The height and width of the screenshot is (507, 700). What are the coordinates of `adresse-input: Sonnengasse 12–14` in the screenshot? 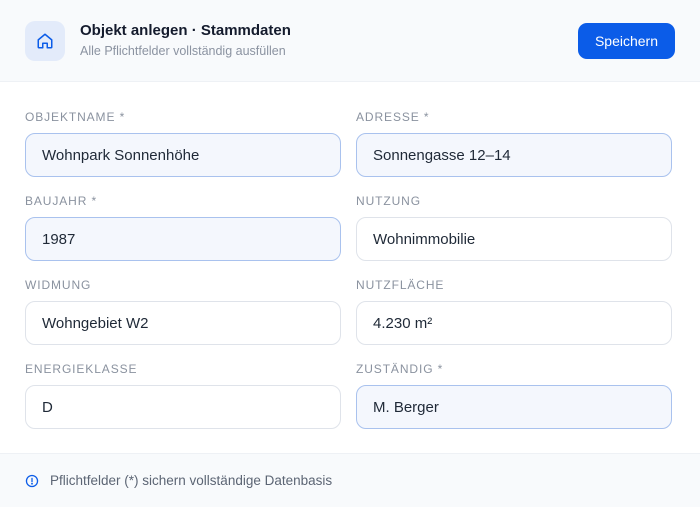 It's located at (514, 155).